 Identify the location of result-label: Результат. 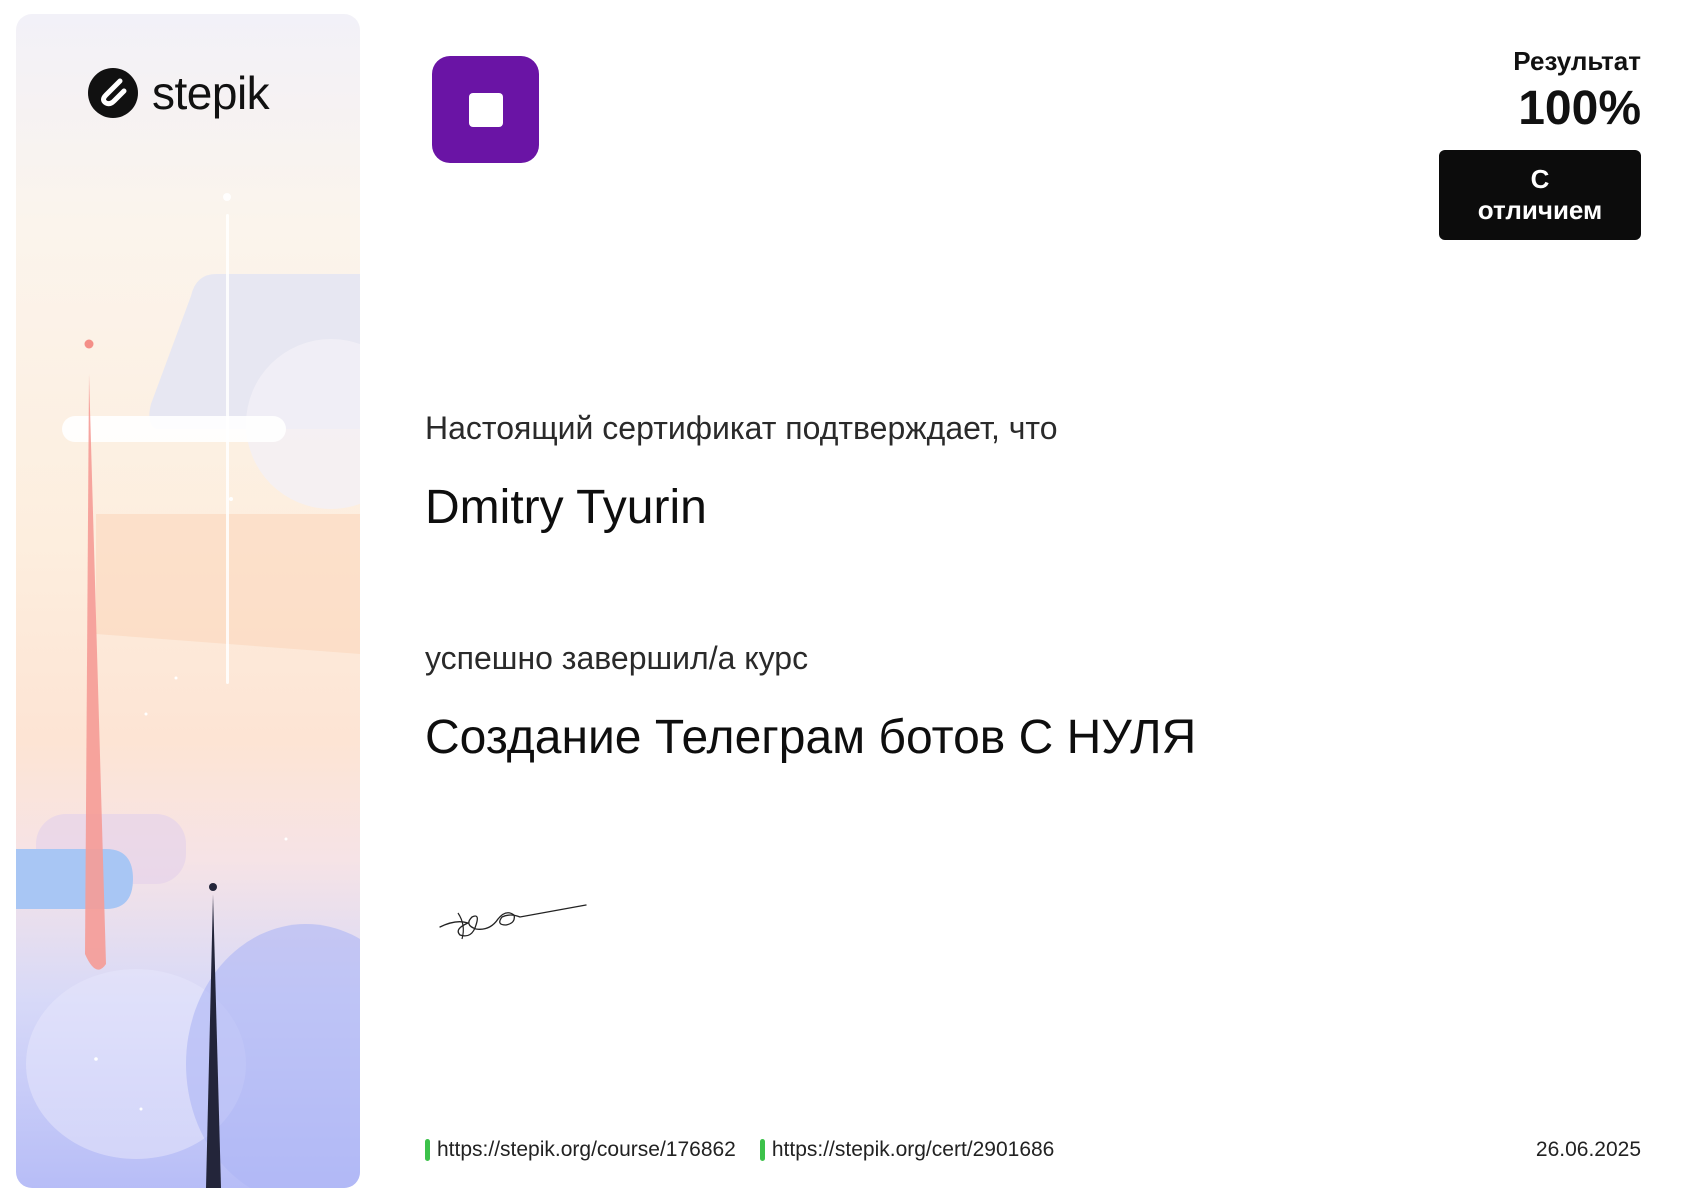
(1577, 61).